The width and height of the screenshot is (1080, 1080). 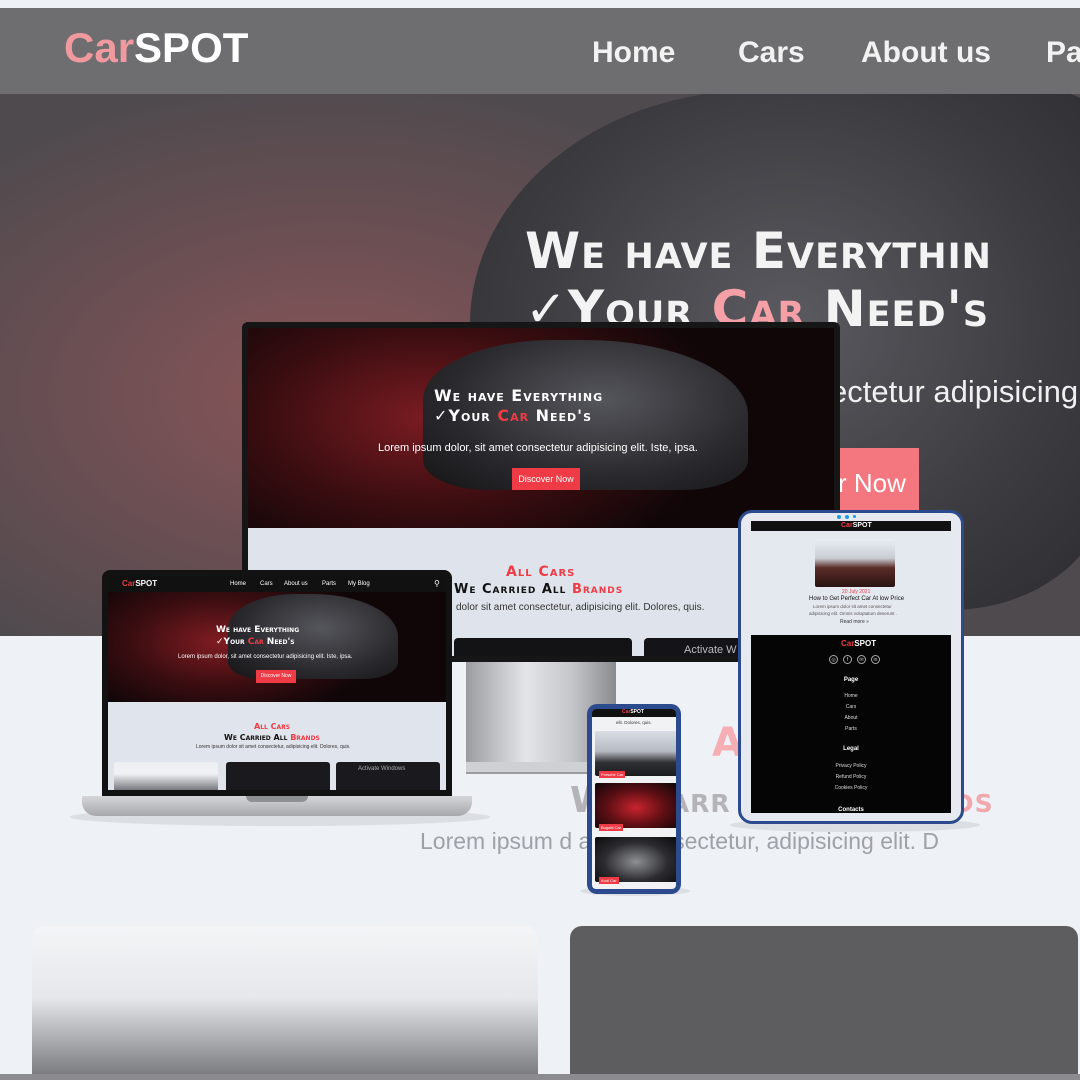 I want to click on laptop-nav-about: About us, so click(x=296, y=584).